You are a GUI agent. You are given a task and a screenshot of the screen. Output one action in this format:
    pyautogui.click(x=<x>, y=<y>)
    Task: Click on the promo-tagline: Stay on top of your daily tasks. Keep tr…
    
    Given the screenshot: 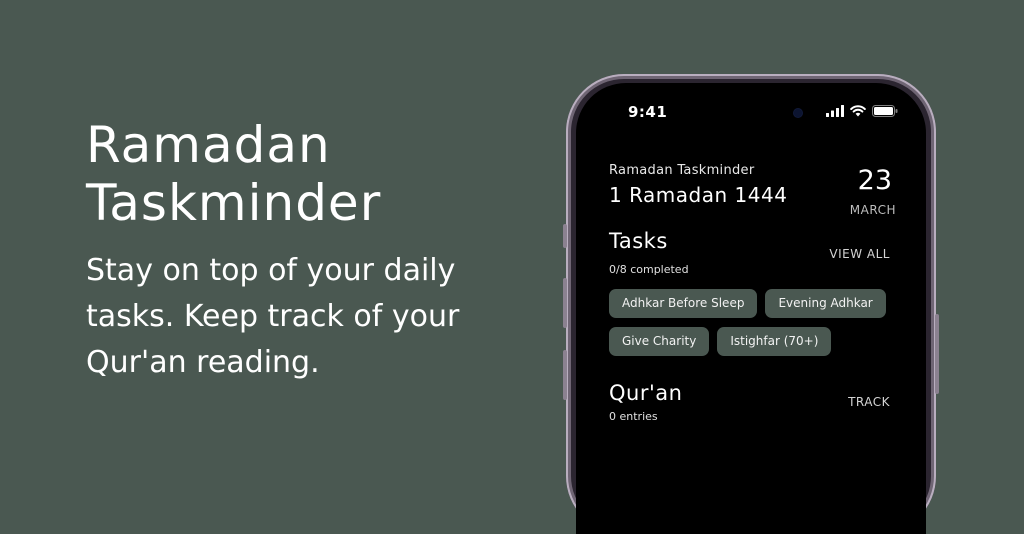 What is the action you would take?
    pyautogui.click(x=273, y=316)
    